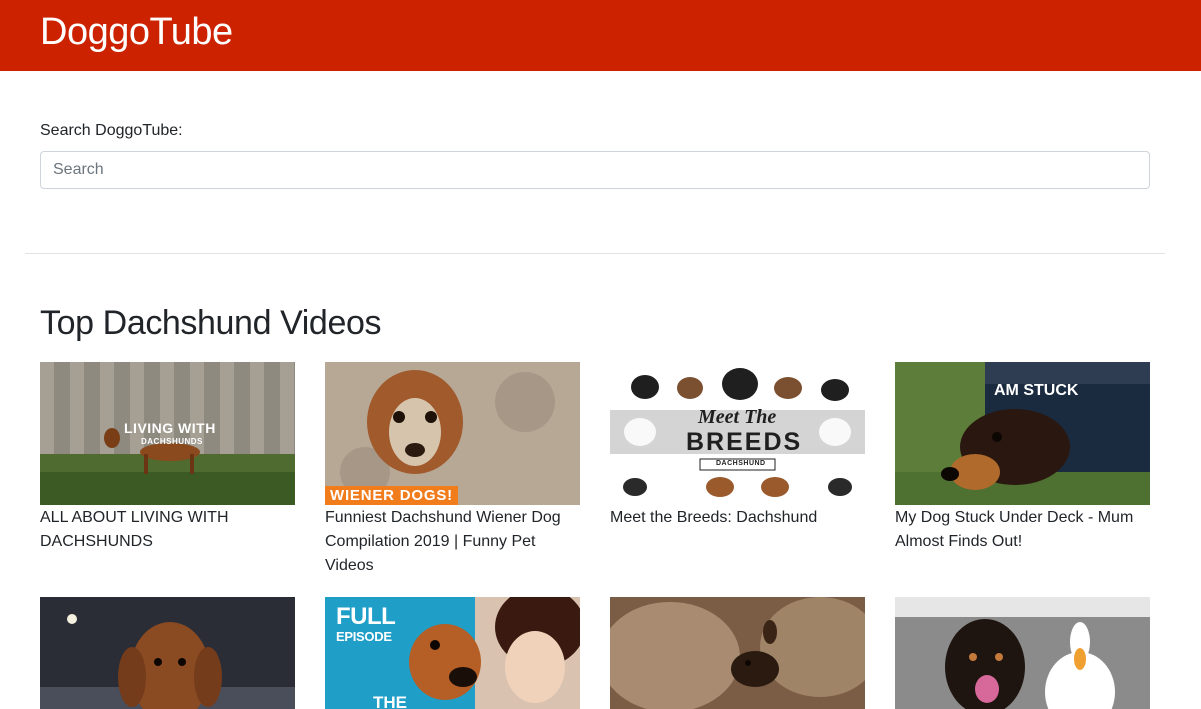  Describe the element at coordinates (111, 130) in the screenshot. I see `search-label: Search DoggoTube:` at that location.